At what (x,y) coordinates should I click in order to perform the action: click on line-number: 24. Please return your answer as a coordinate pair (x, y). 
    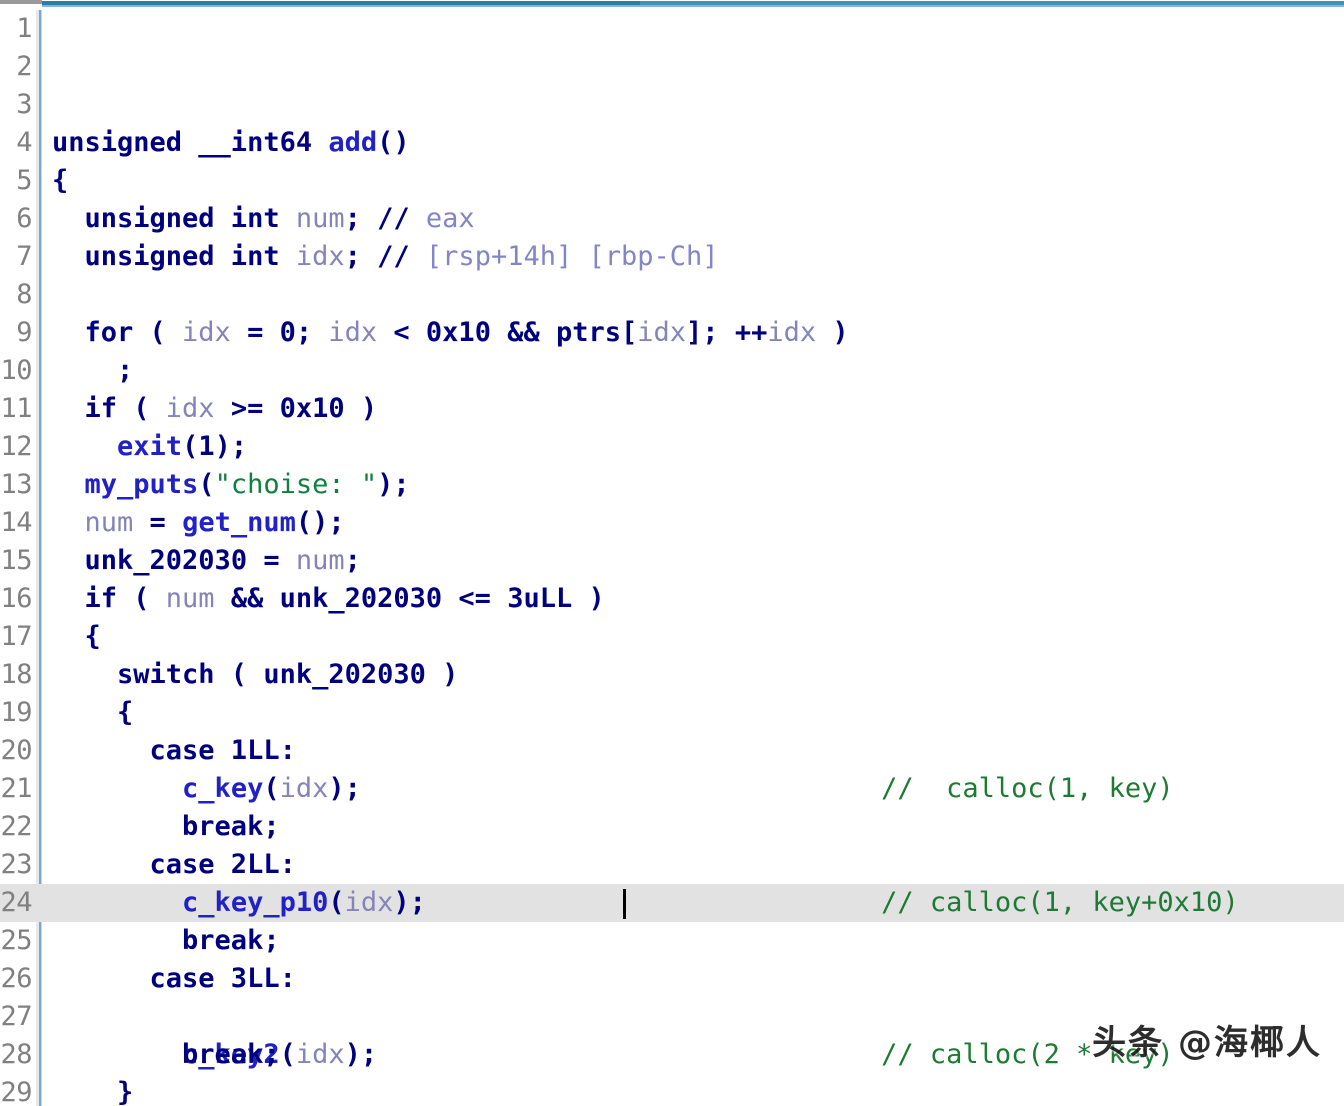
    Looking at the image, I should click on (16, 902).